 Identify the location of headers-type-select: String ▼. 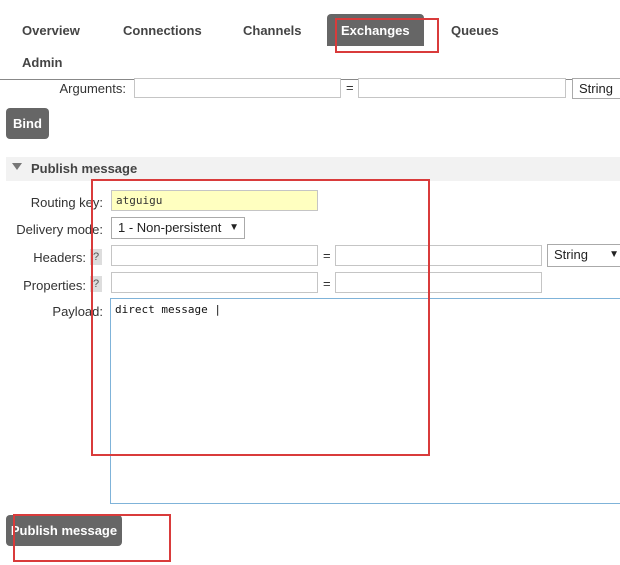
(583, 255).